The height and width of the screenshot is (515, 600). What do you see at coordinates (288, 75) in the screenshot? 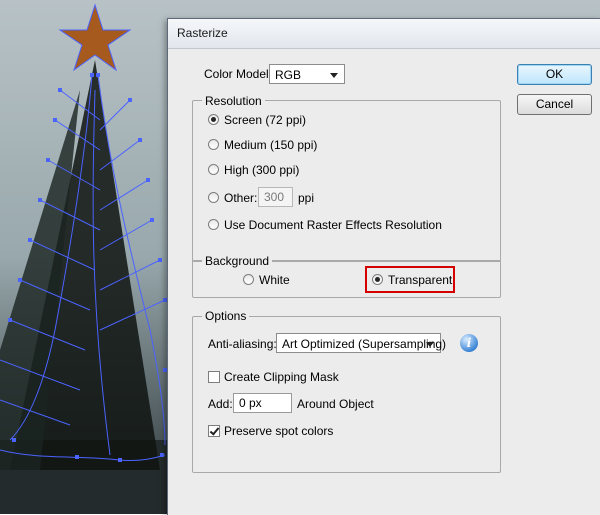
I see `color-model-value: RGB` at bounding box center [288, 75].